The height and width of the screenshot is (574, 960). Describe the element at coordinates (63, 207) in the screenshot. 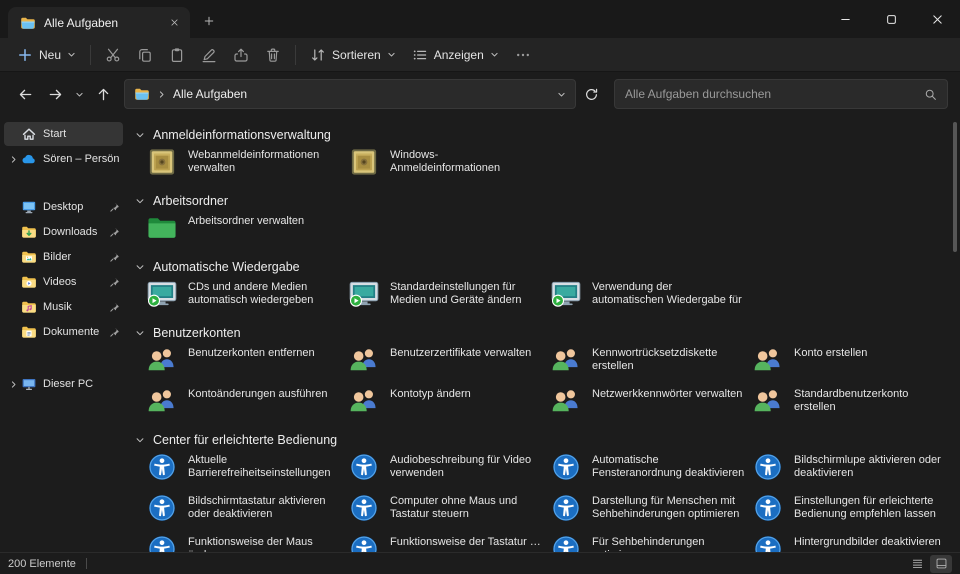

I see `sidebar-item-desktop: Desktop` at that location.